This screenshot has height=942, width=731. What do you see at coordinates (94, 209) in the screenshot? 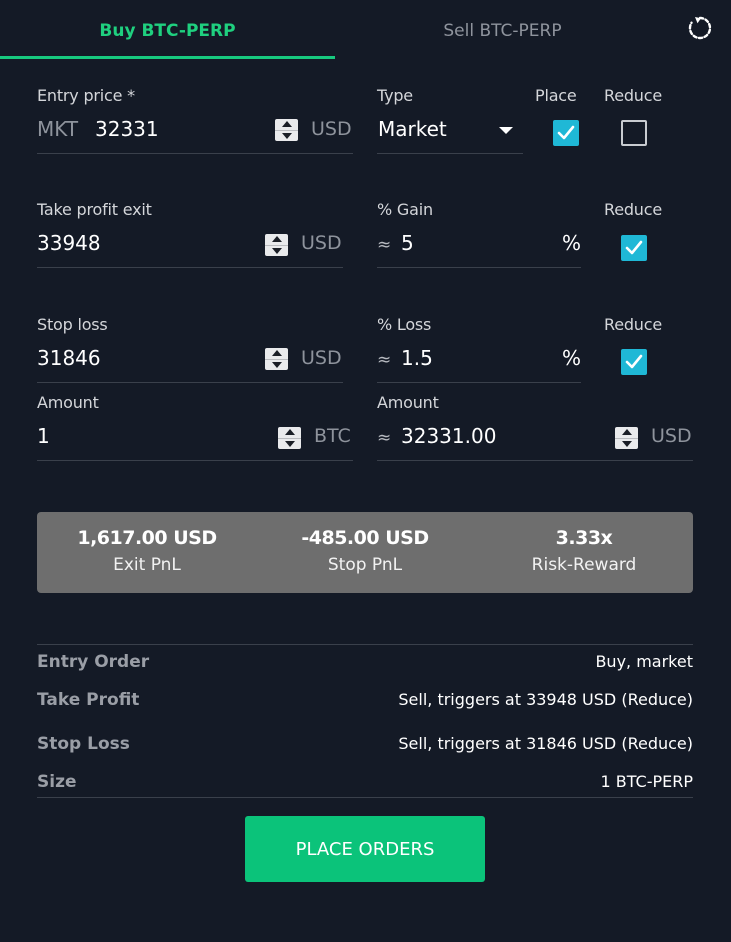
I see `take-profit-label: Take profit exit` at bounding box center [94, 209].